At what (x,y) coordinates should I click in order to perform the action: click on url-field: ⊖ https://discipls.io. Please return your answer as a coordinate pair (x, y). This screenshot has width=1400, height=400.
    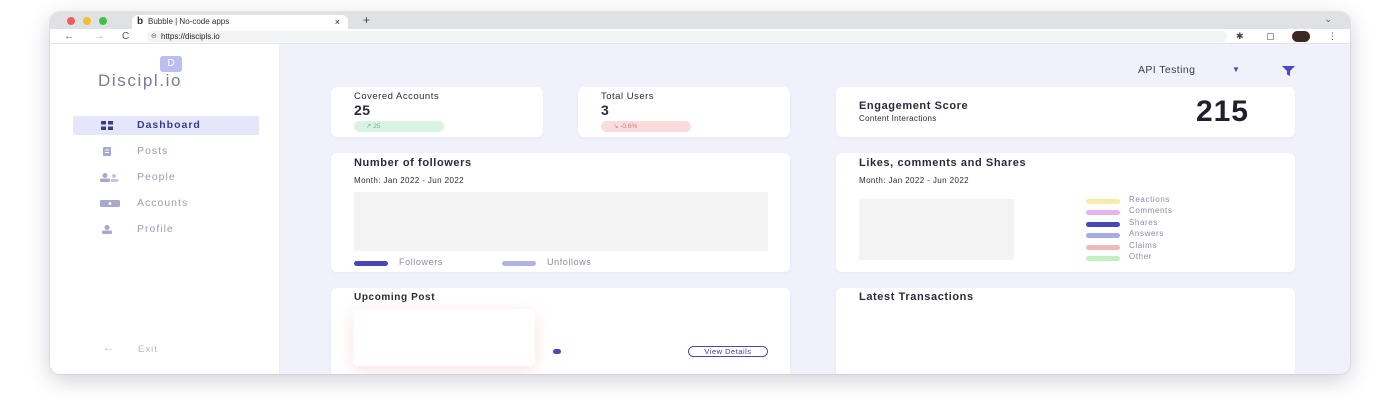
    Looking at the image, I should click on (687, 36).